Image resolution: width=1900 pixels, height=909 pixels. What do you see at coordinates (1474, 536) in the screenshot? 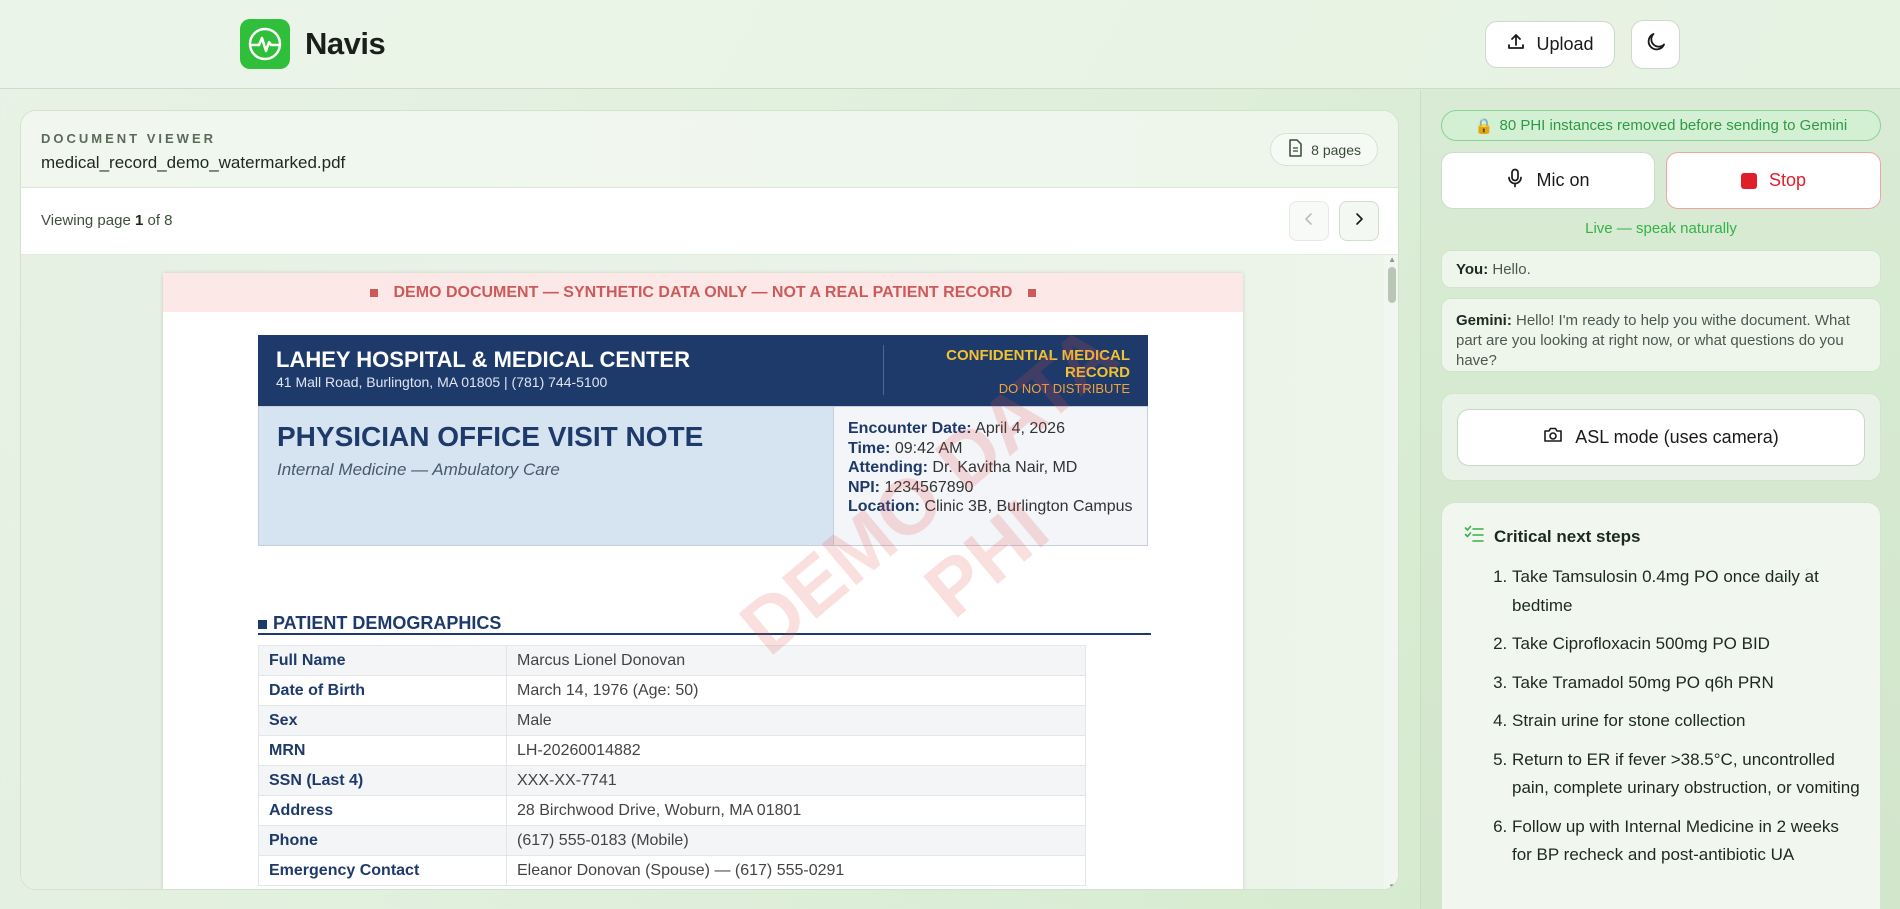
I see `checklist-icon` at bounding box center [1474, 536].